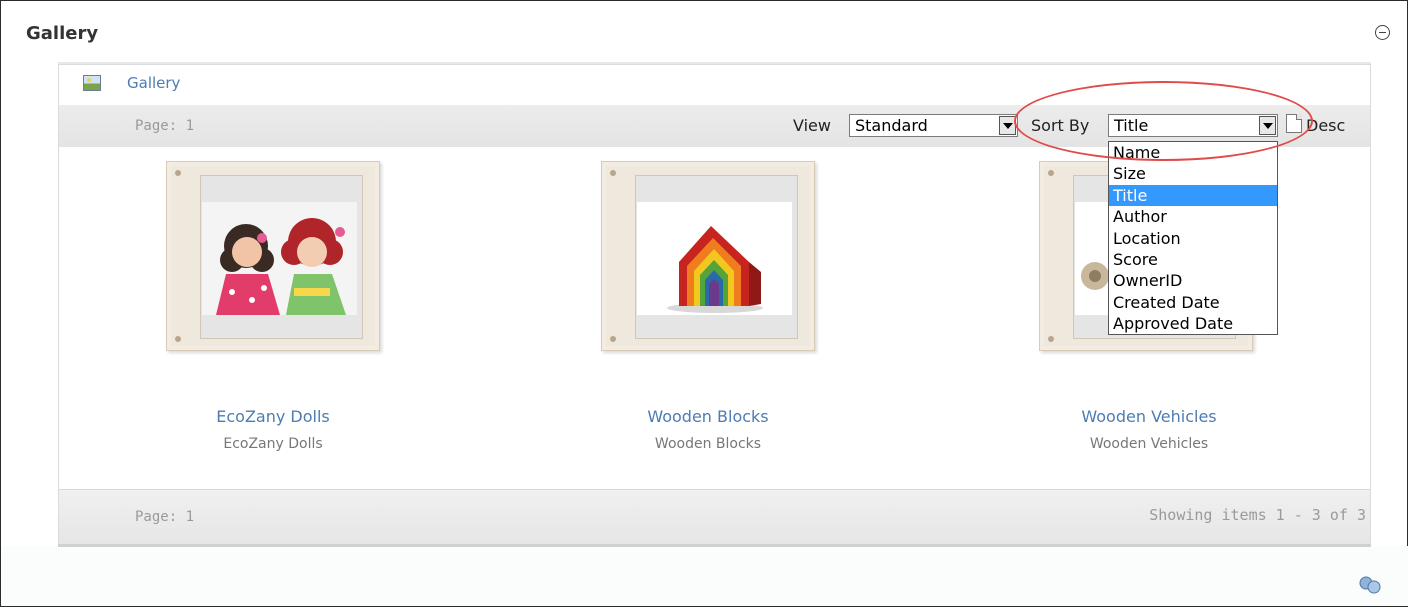  Describe the element at coordinates (92, 83) in the screenshot. I see `gallery-icon` at that location.